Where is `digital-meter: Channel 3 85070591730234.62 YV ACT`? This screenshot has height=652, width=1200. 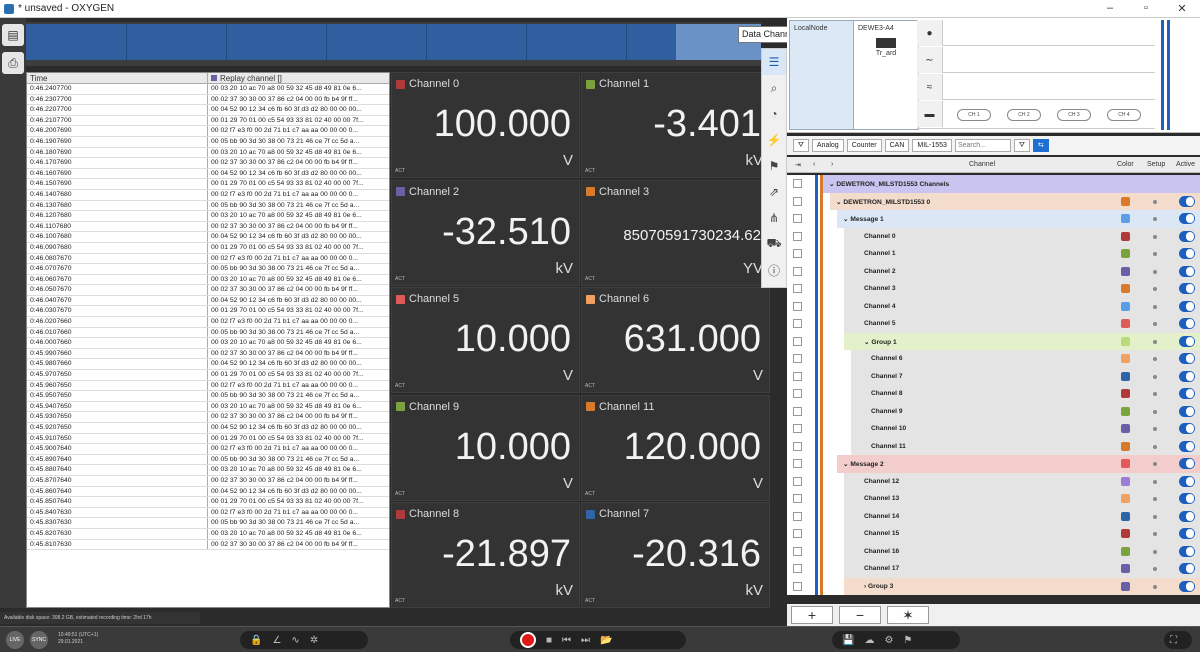
digital-meter: Channel 3 85070591730234.62 YV ACT is located at coordinates (675, 232).